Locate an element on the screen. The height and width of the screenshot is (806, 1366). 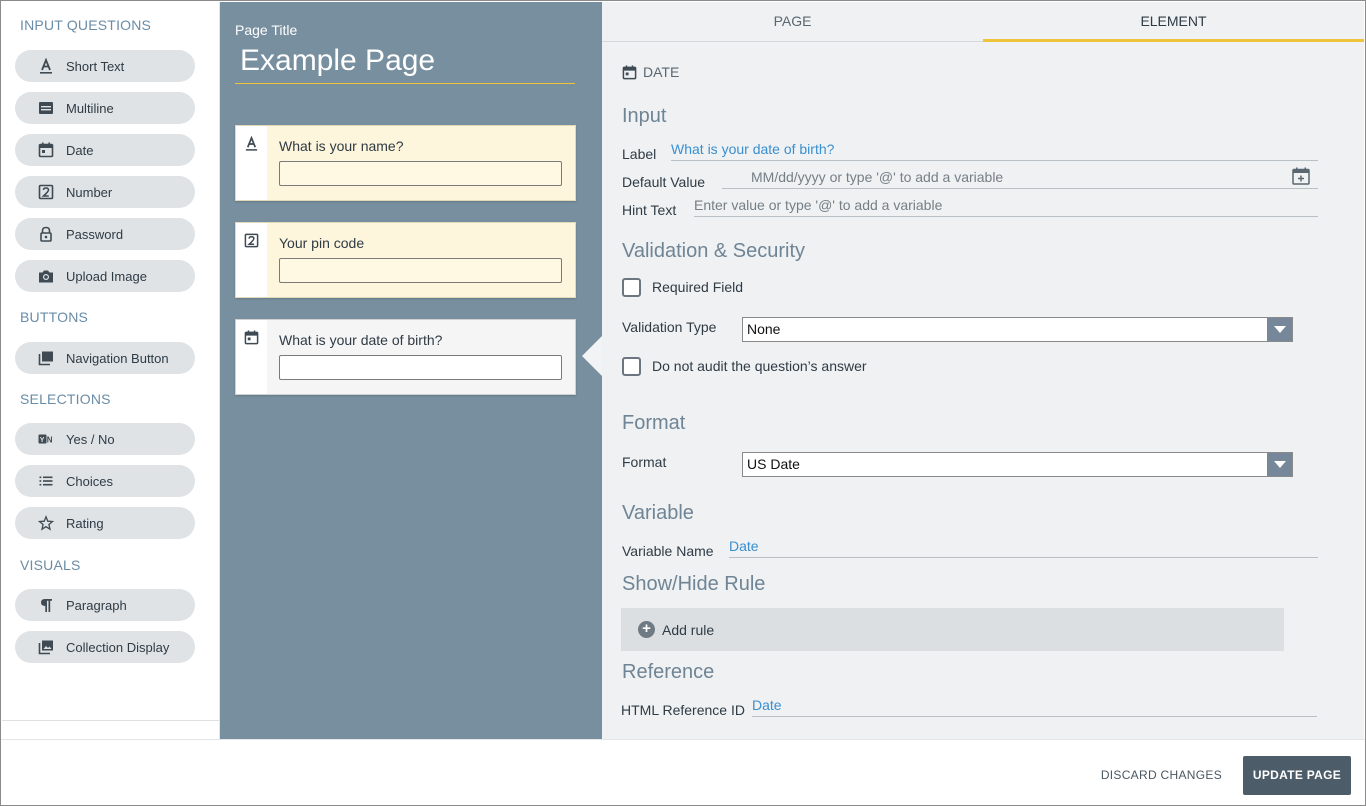
section-title-selections: SELECTIONS is located at coordinates (65, 399).